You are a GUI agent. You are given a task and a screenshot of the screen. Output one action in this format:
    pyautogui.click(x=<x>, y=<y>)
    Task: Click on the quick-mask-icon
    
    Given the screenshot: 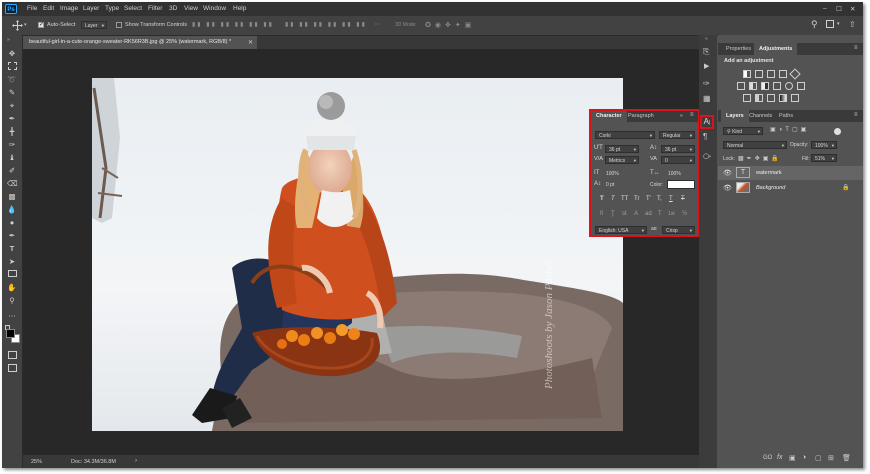 What is the action you would take?
    pyautogui.click(x=12, y=355)
    